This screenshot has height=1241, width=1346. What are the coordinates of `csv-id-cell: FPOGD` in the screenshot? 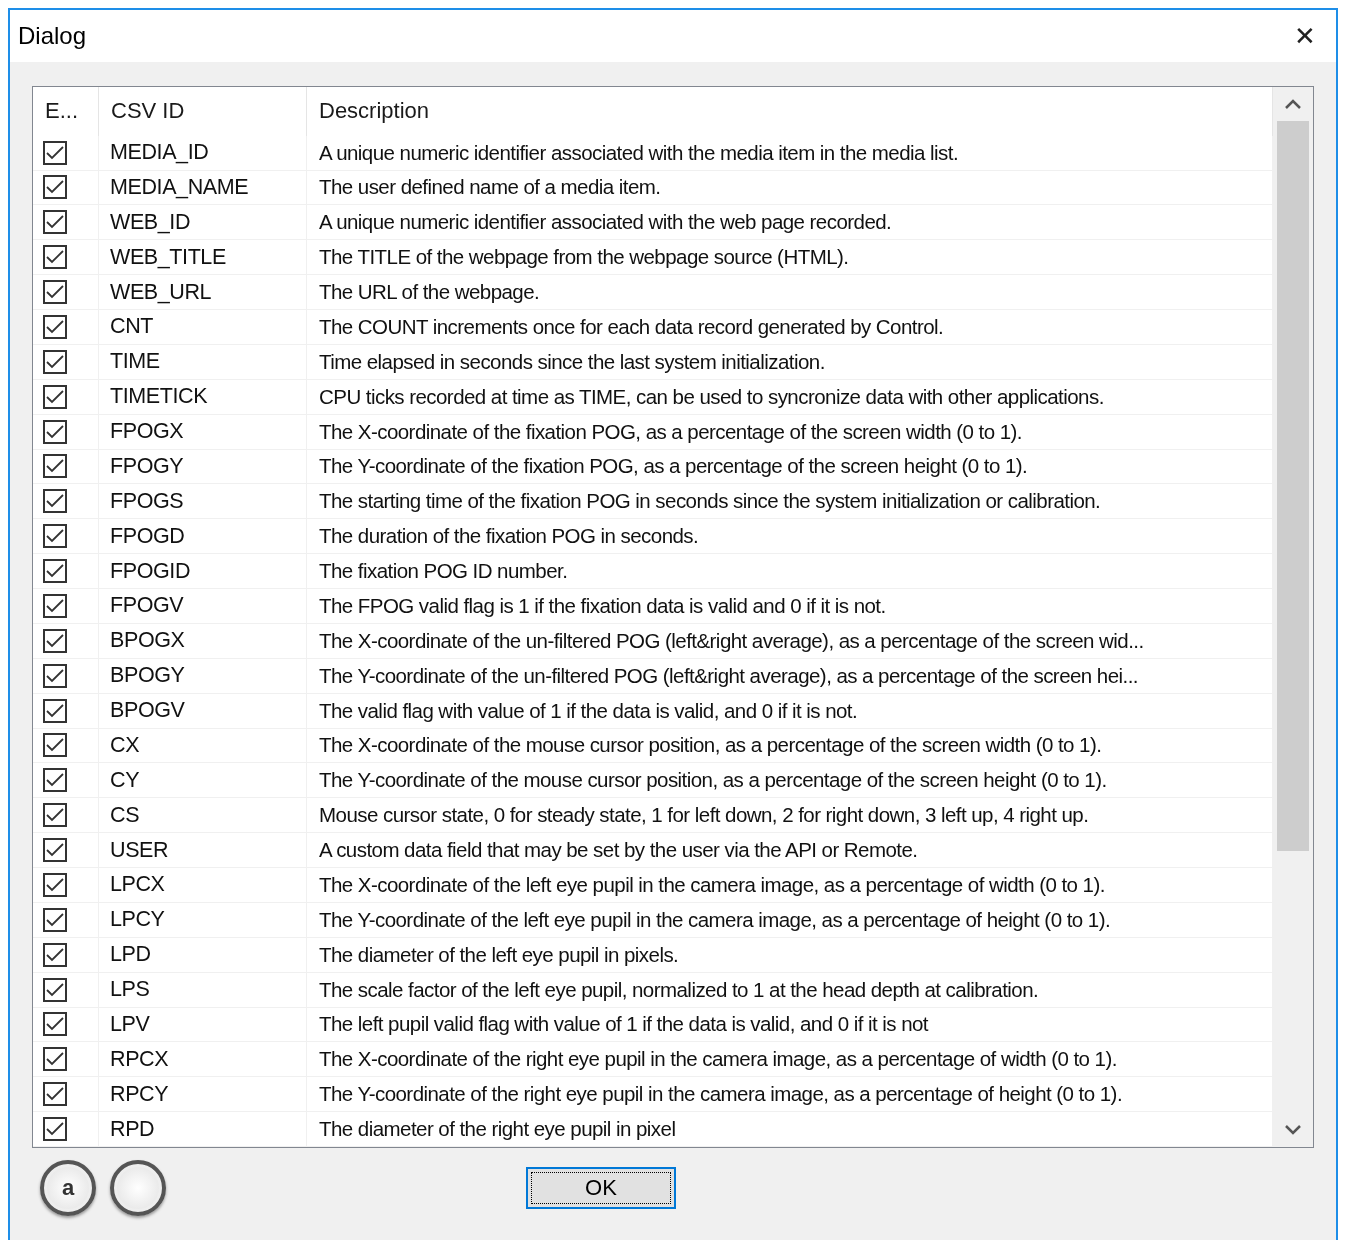 It's located at (203, 536).